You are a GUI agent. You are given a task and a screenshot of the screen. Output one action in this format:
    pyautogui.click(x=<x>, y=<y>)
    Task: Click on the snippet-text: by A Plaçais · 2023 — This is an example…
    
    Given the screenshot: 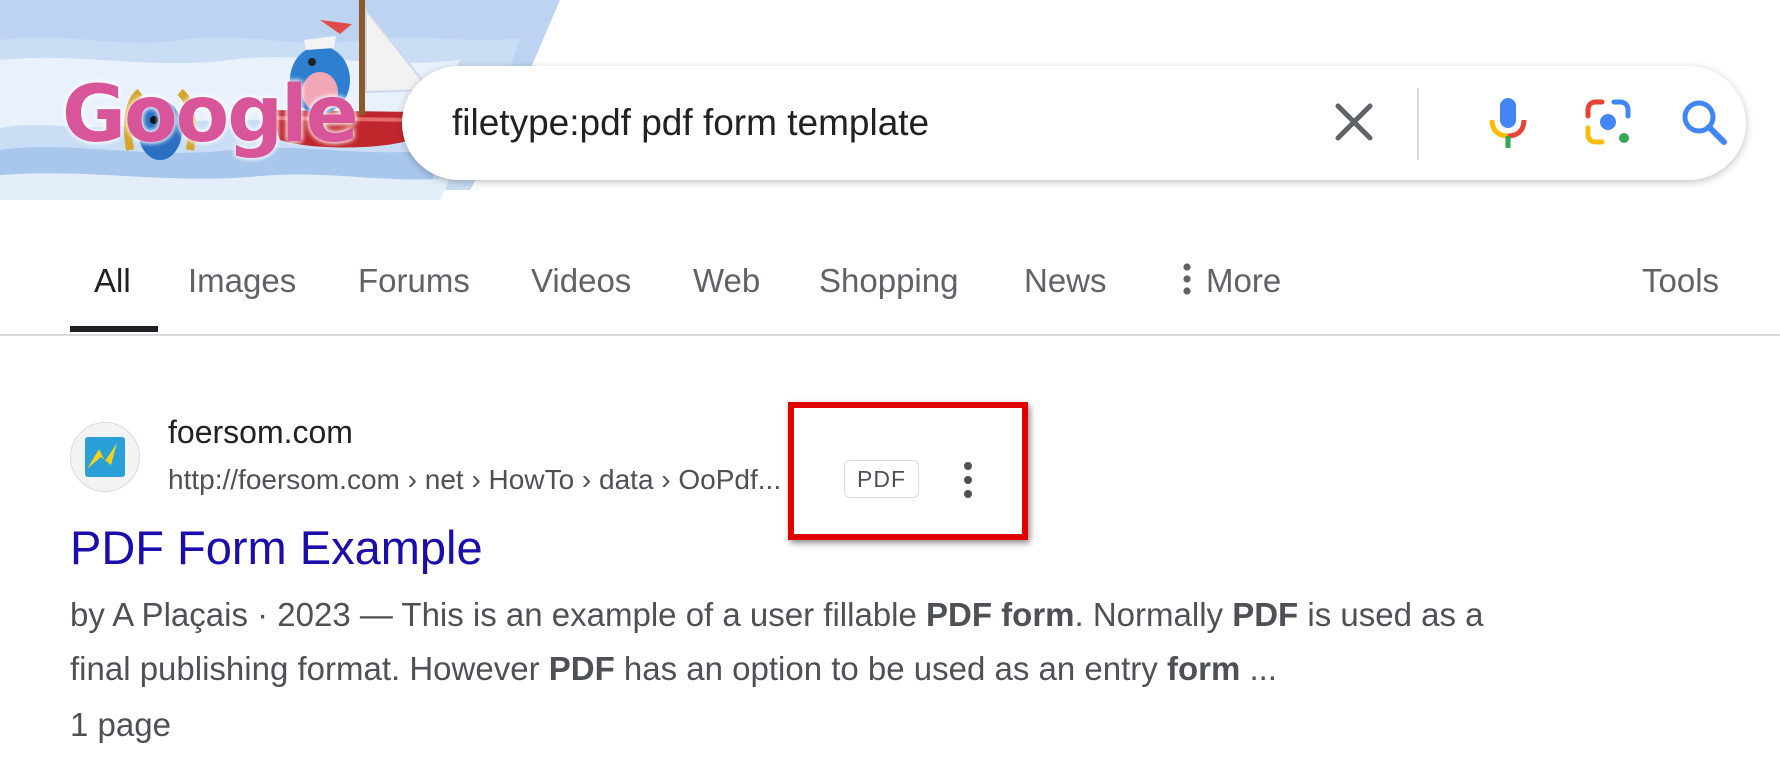 What is the action you would take?
    pyautogui.click(x=498, y=614)
    